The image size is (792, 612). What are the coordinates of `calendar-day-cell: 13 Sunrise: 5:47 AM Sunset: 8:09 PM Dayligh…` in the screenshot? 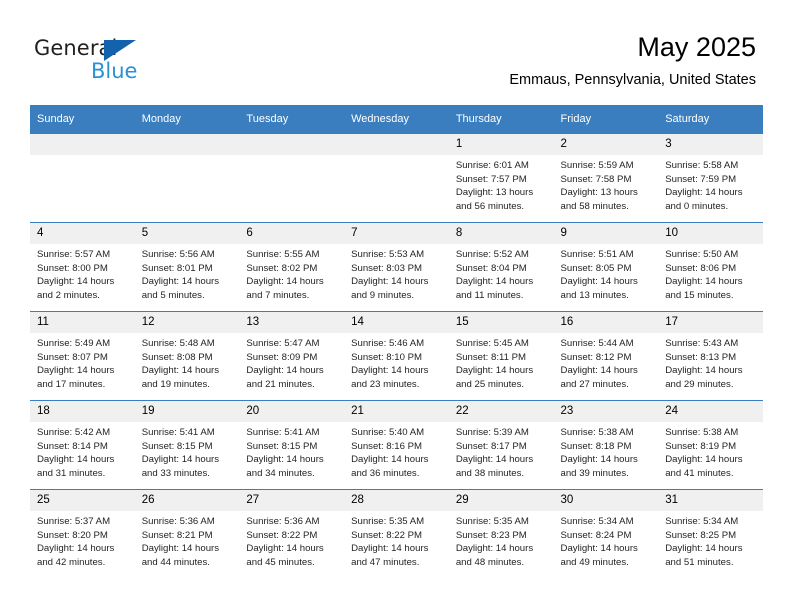 It's located at (292, 356).